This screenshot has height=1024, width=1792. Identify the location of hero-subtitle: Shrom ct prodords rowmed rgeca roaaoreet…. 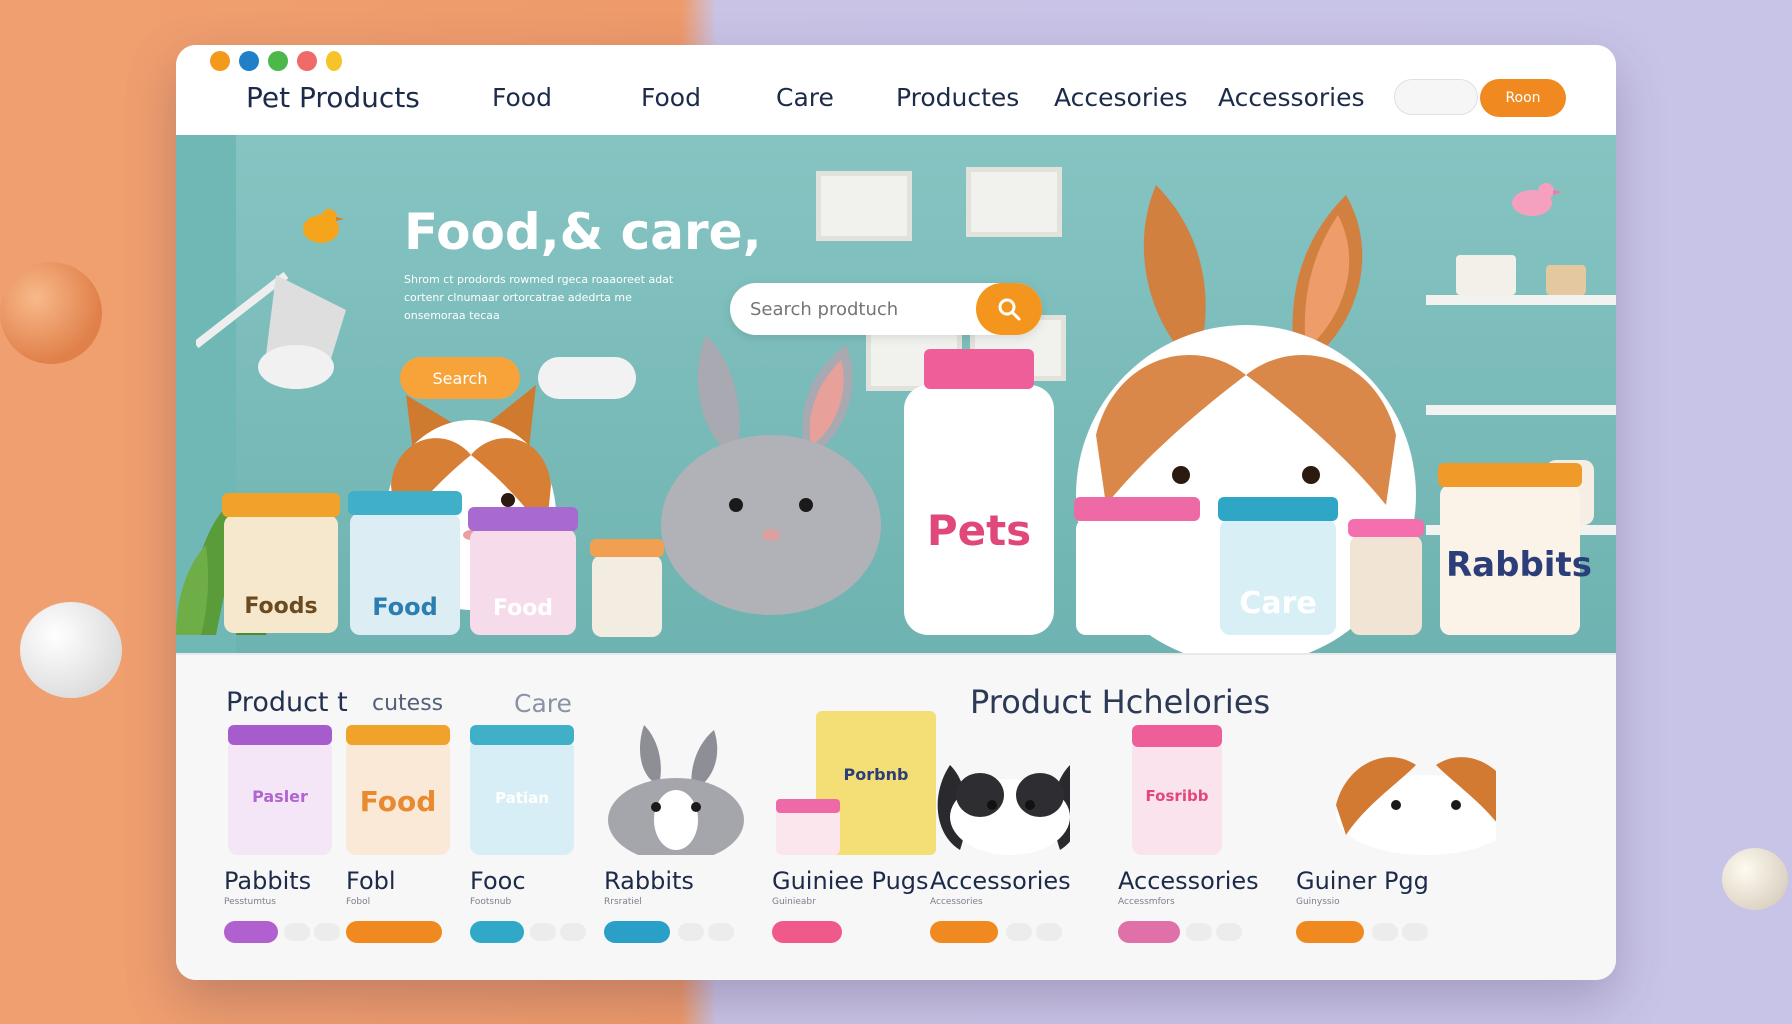
(539, 297).